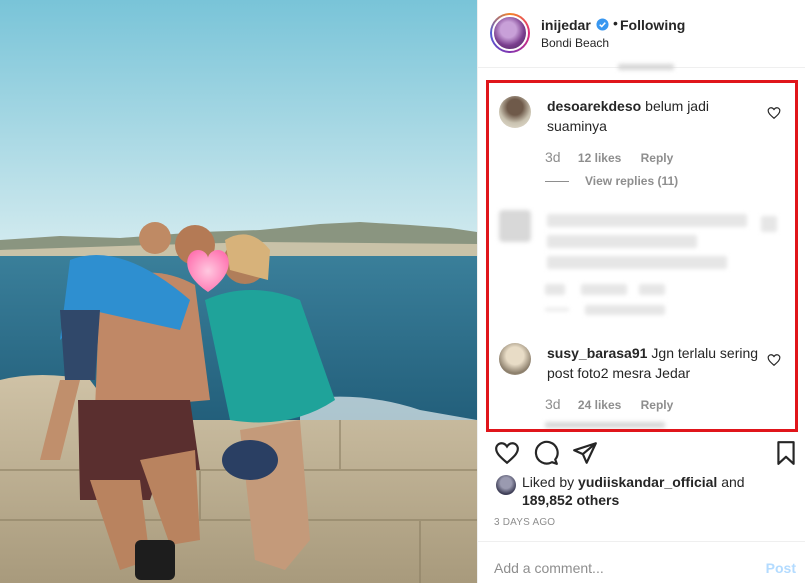 The height and width of the screenshot is (583, 805). I want to click on comment-meta: 3d 24 likes Reply, so click(609, 404).